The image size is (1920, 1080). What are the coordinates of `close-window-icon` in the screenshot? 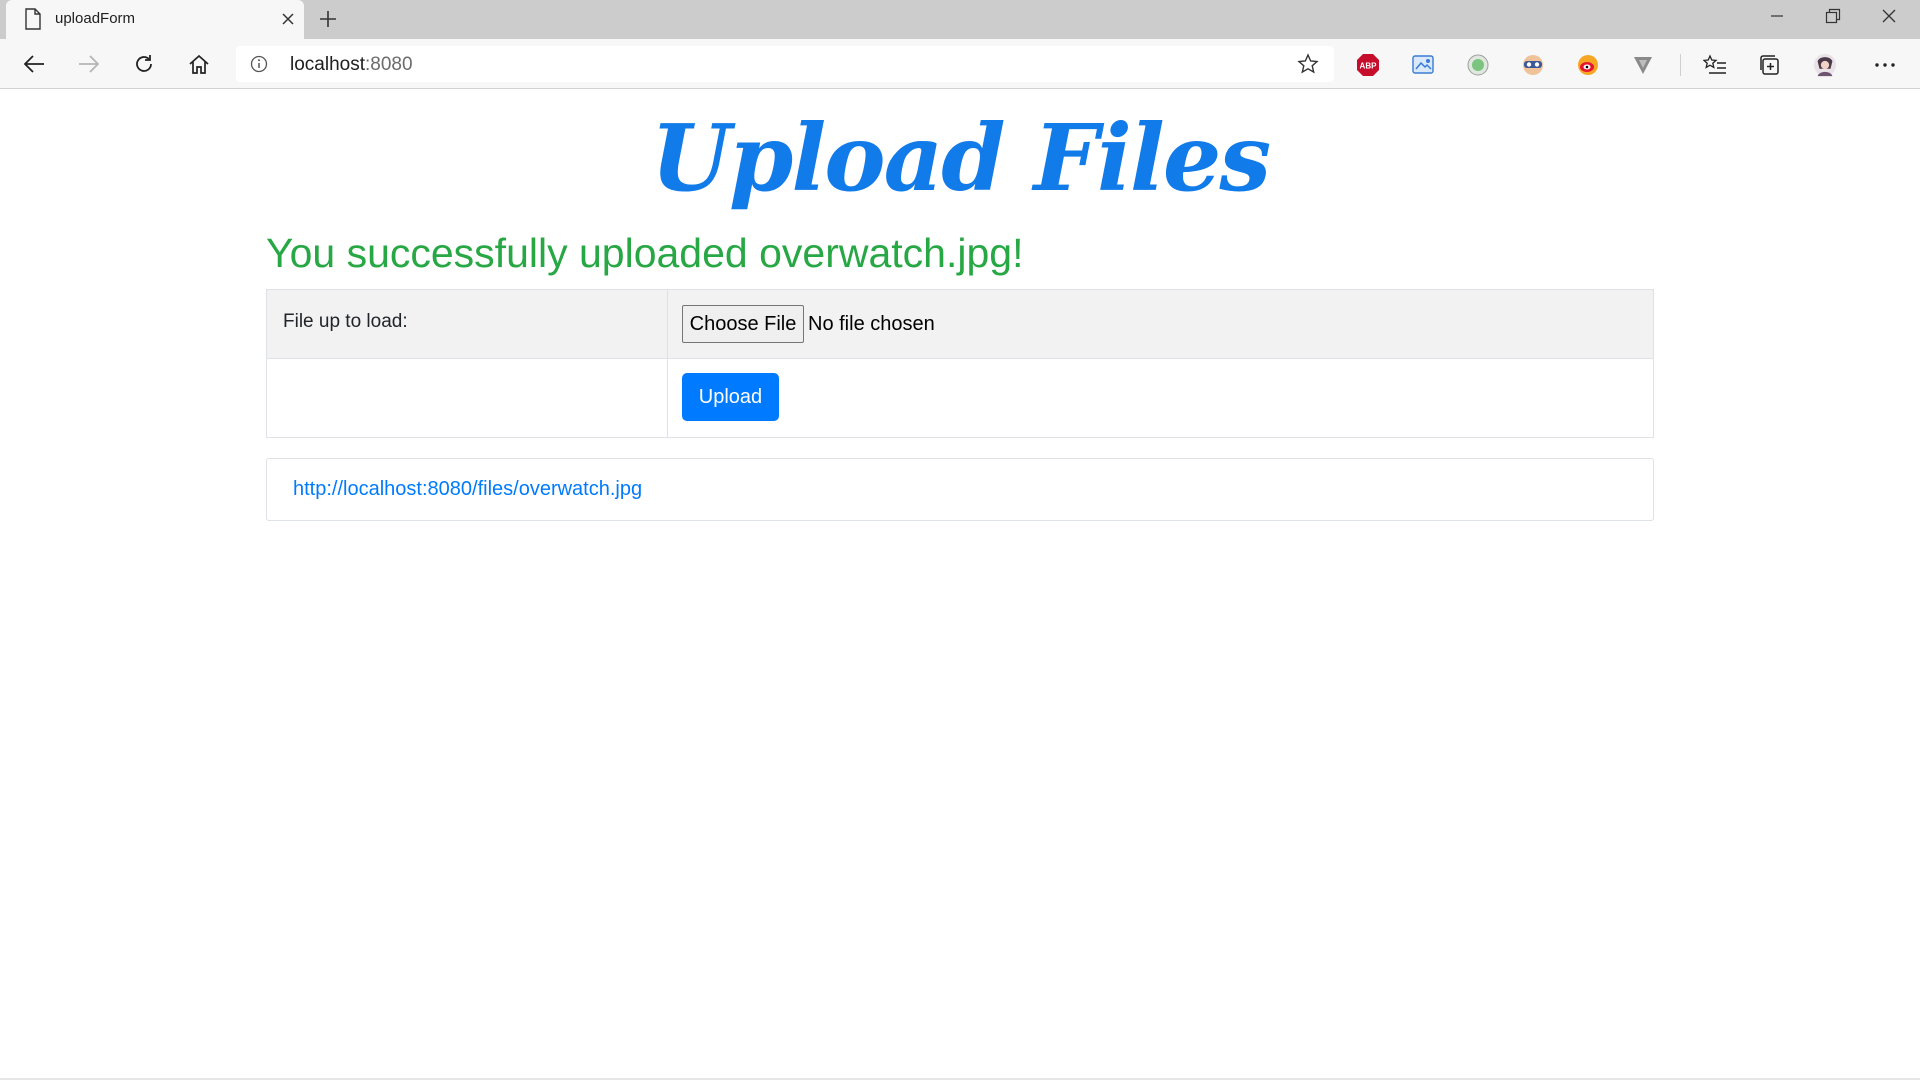 It's located at (1889, 16).